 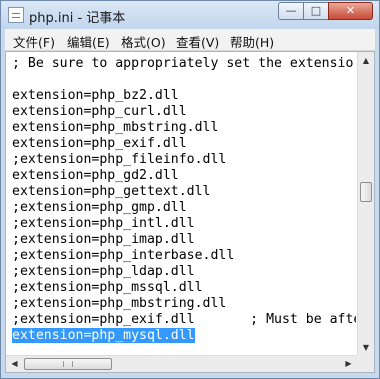 What do you see at coordinates (16, 15) in the screenshot?
I see `notepad-icon` at bounding box center [16, 15].